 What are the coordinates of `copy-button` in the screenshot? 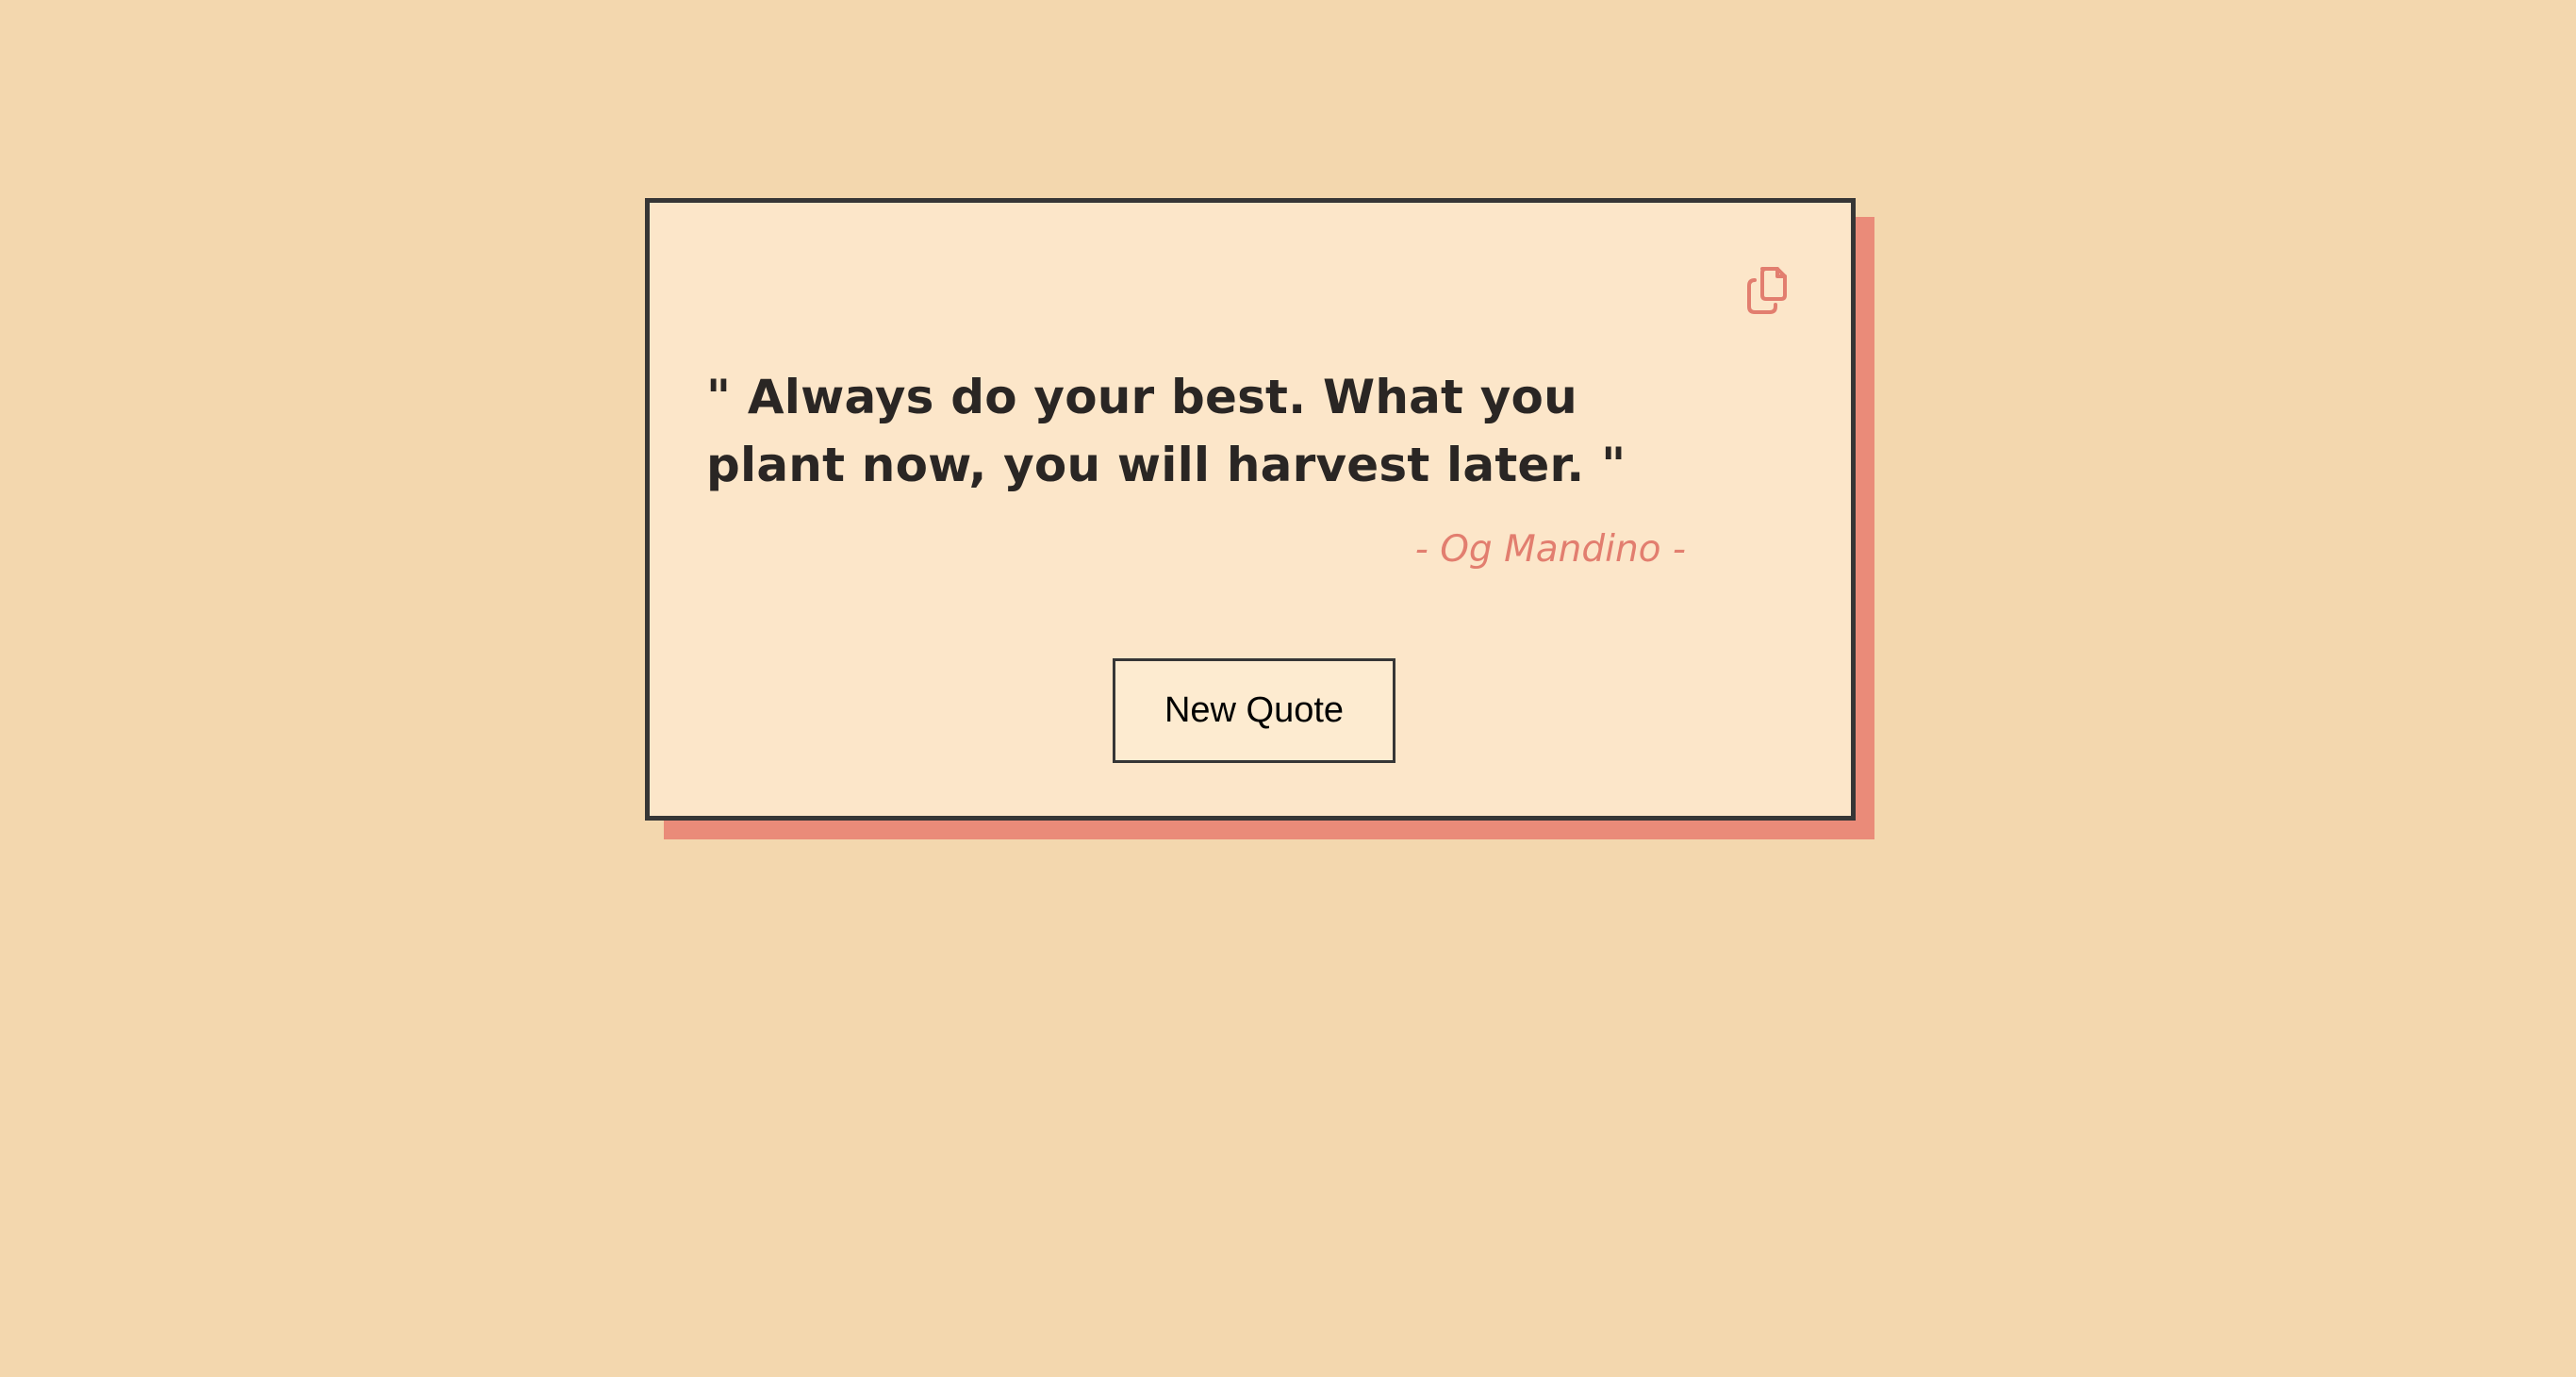 It's located at (1768, 290).